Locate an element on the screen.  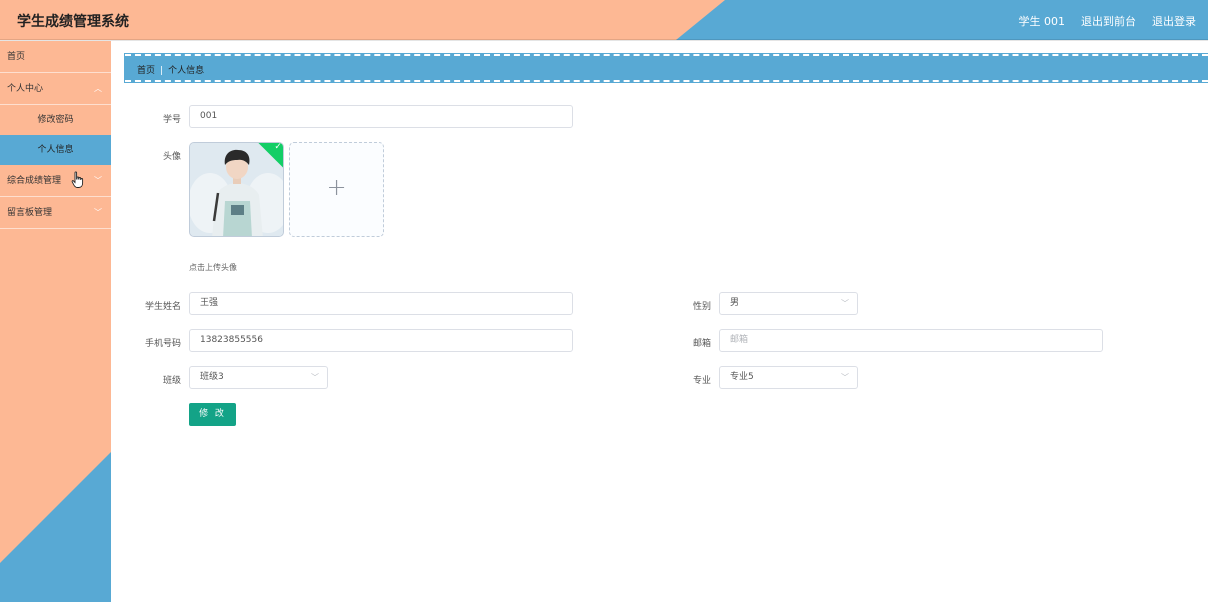
sidebar-item-message-board: 留言板管理 ﹀ is located at coordinates (55, 213).